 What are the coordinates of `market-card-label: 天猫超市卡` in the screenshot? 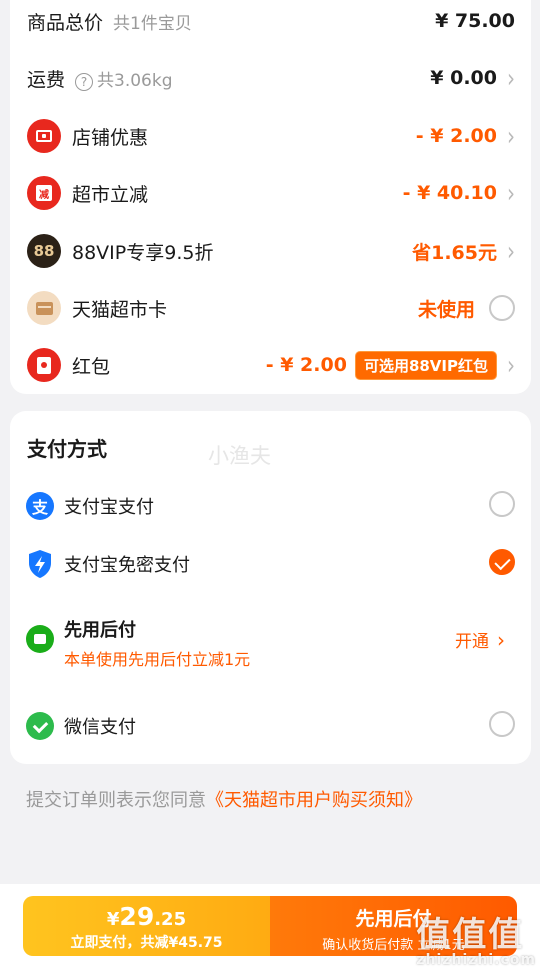 It's located at (120, 309).